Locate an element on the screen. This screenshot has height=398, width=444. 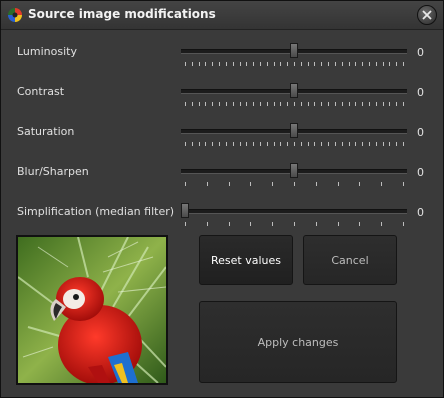
slider-label: Contrast is located at coordinates (41, 91).